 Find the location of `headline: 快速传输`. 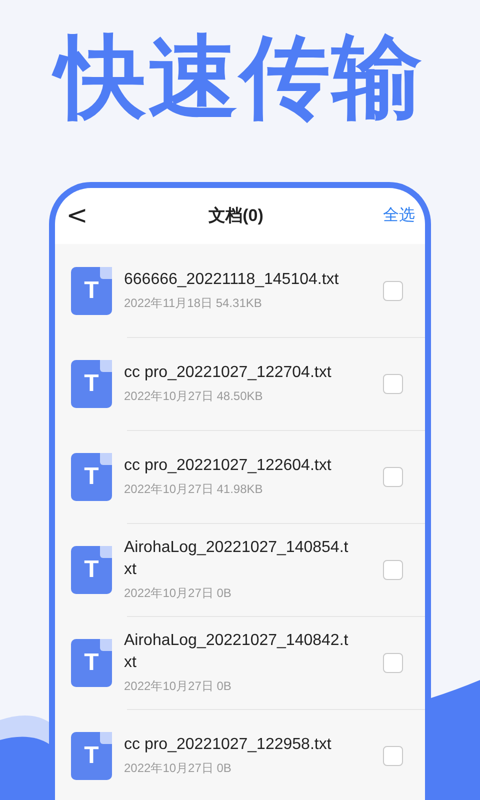

headline: 快速传输 is located at coordinates (240, 78).